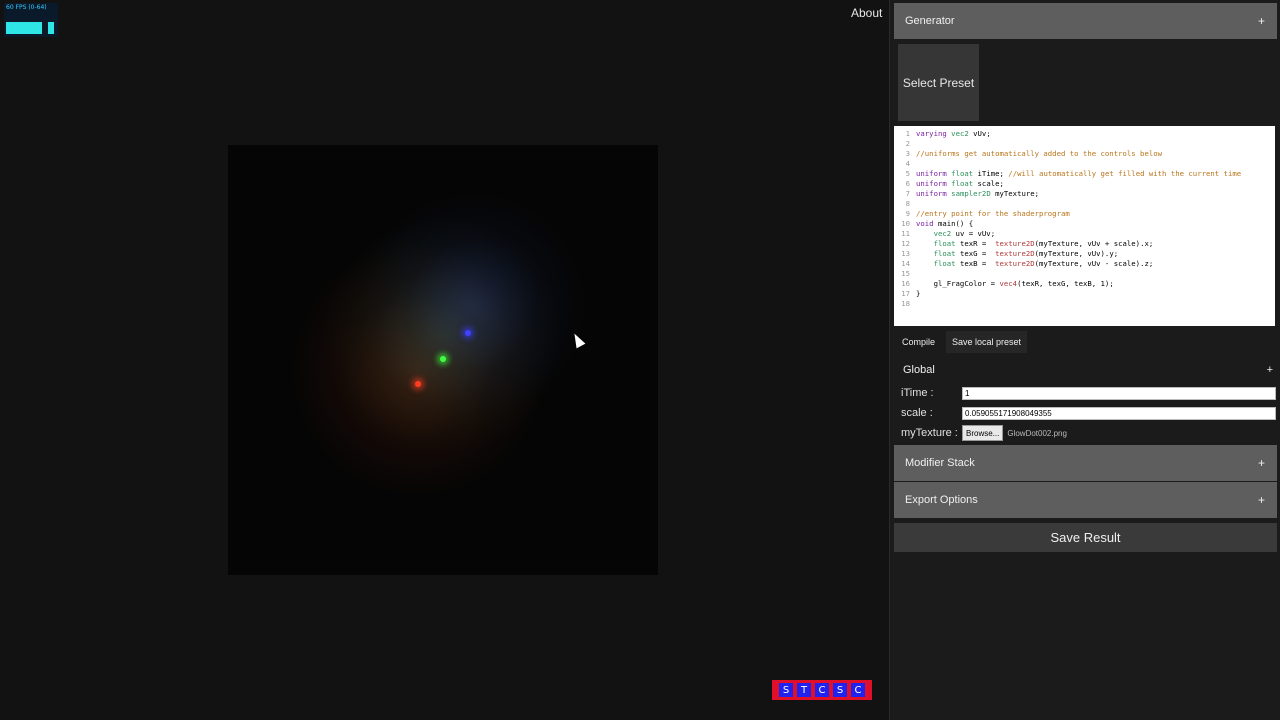 Image resolution: width=1280 pixels, height=720 pixels. Describe the element at coordinates (1084, 294) in the screenshot. I see `code-line: 17}` at that location.